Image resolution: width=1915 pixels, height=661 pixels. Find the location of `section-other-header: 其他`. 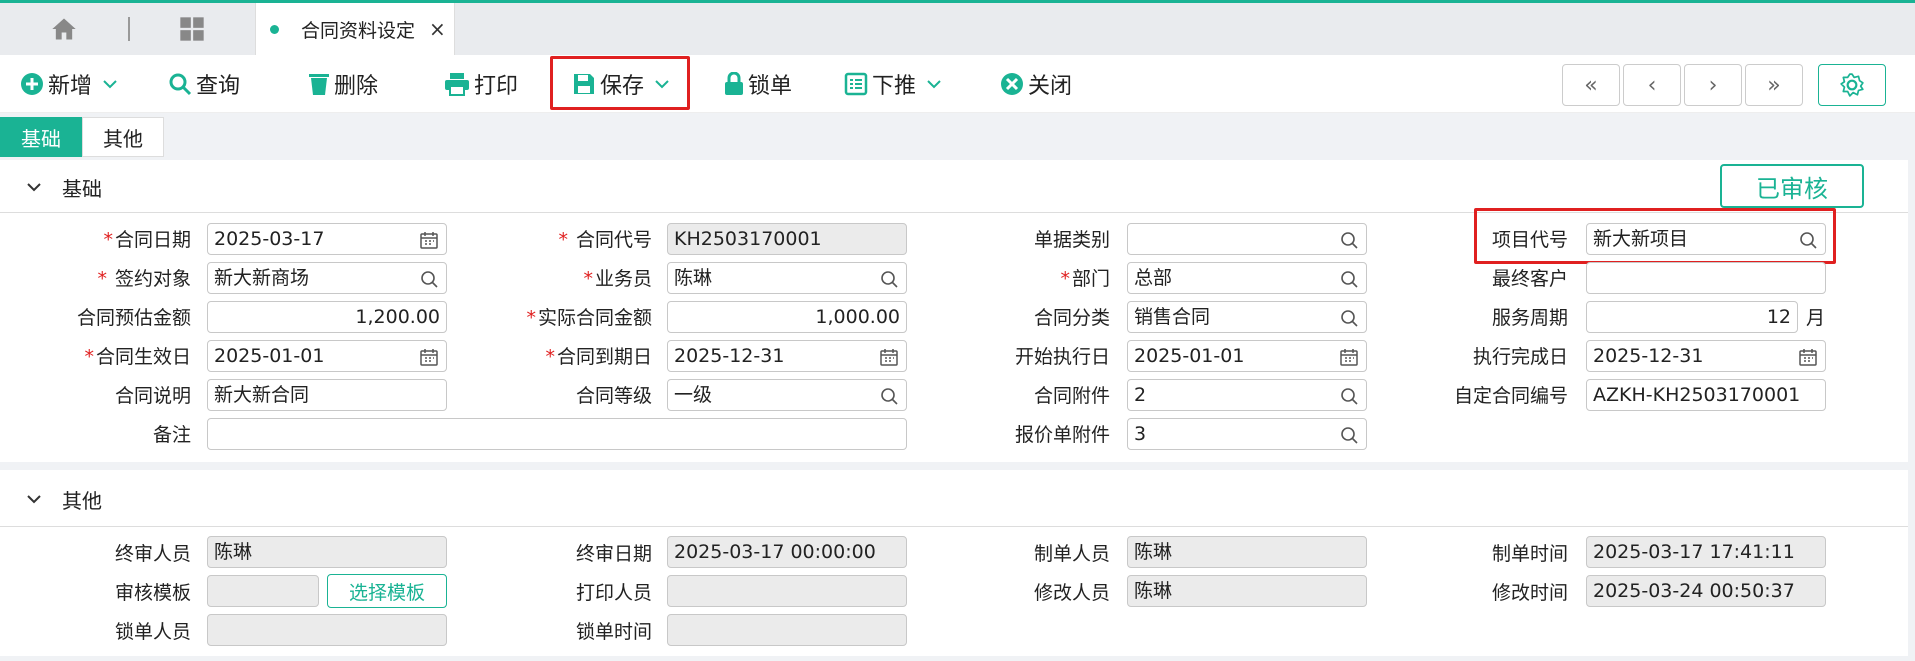

section-other-header: 其他 is located at coordinates (51, 499).